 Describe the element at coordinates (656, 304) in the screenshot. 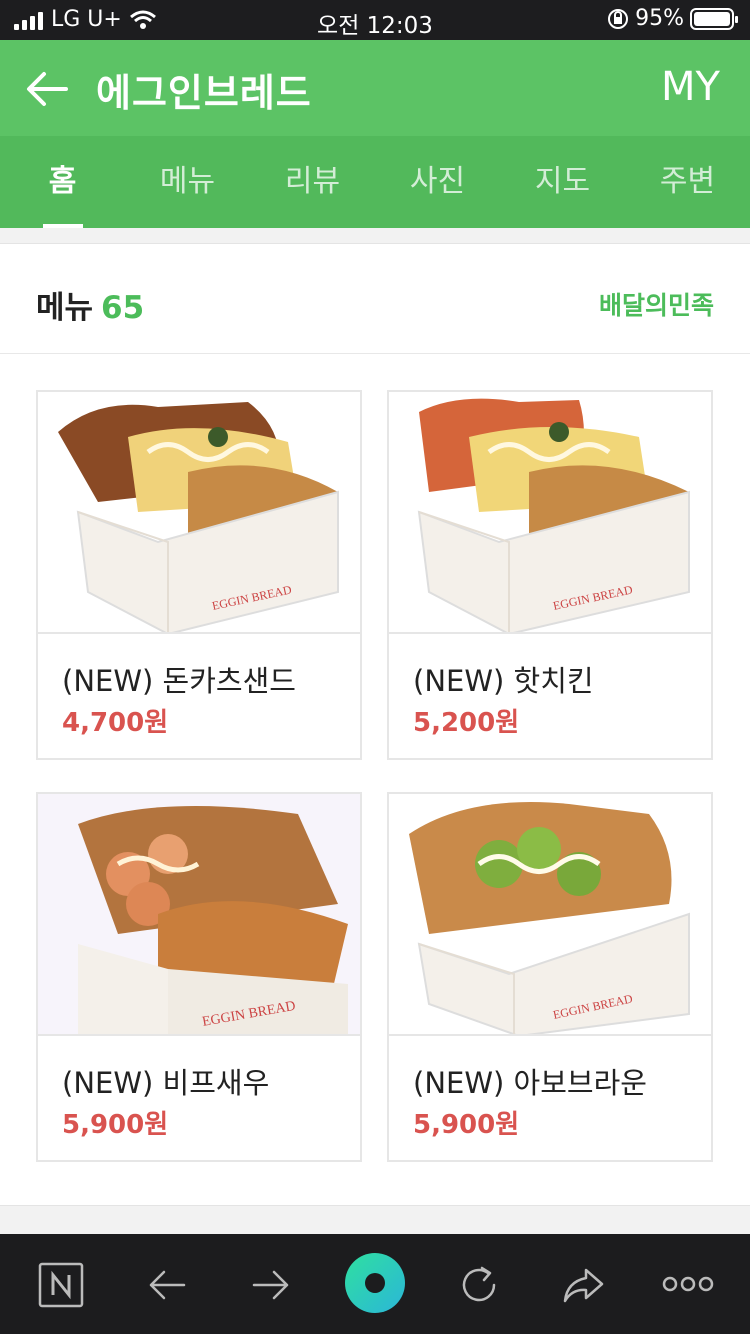

I see `delivery-link: 배달의민족` at that location.